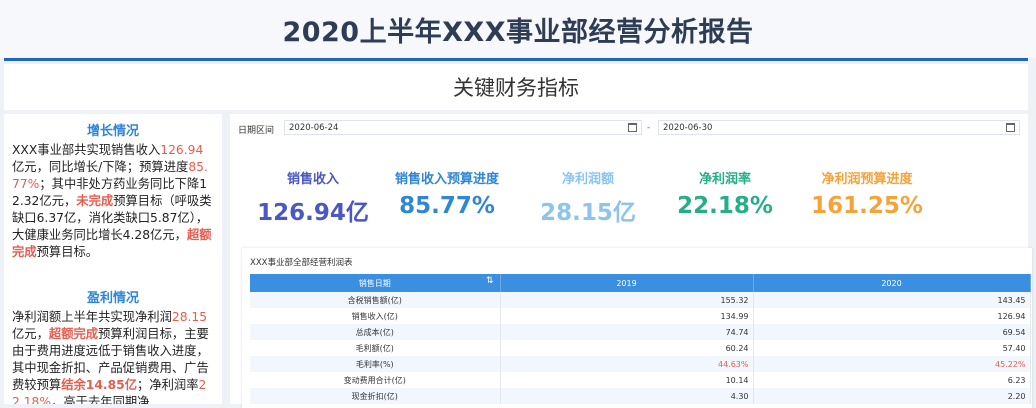 This screenshot has width=1036, height=408. I want to click on sort-icon: ⇅, so click(490, 281).